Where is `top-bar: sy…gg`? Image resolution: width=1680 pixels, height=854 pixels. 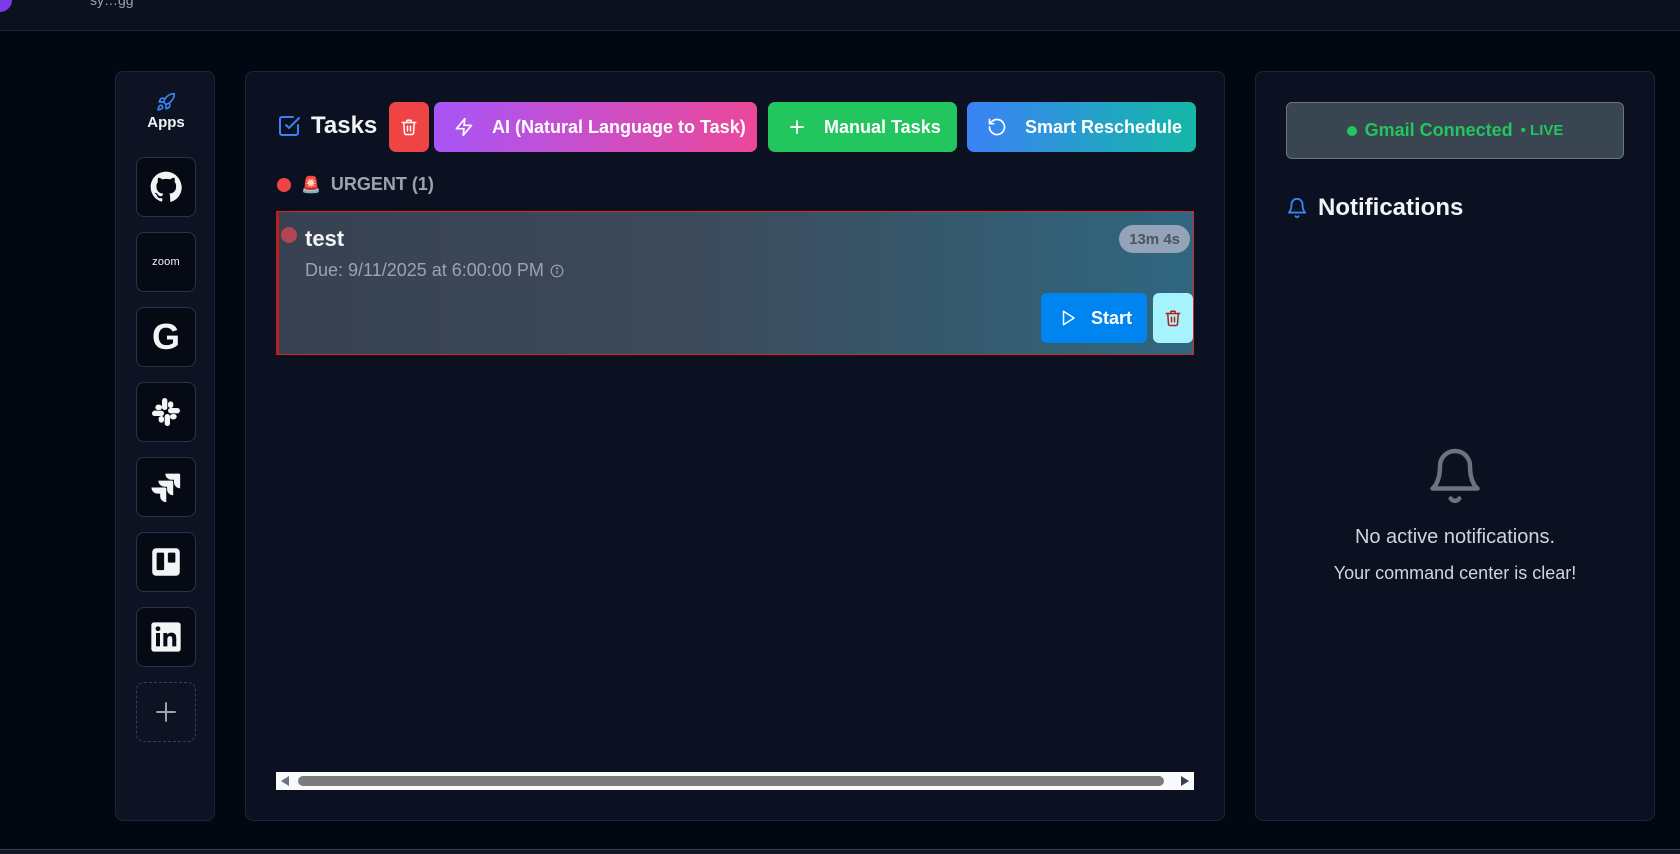
top-bar: sy…gg is located at coordinates (840, 15).